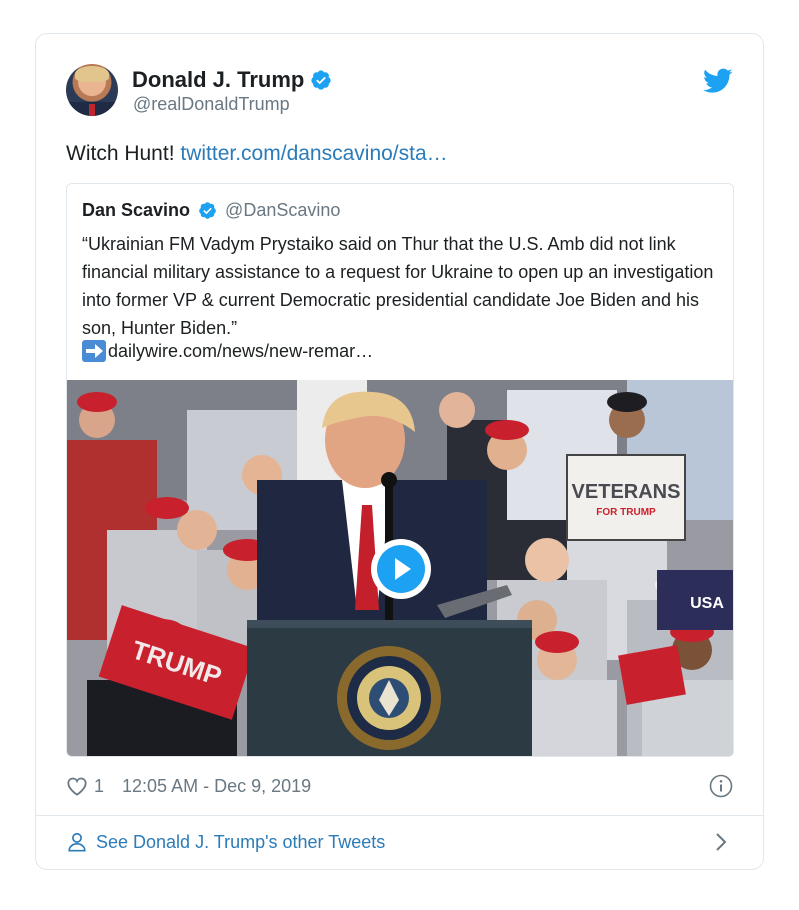 The image size is (799, 910). I want to click on quoted-author-handle: @DanScavino, so click(282, 210).